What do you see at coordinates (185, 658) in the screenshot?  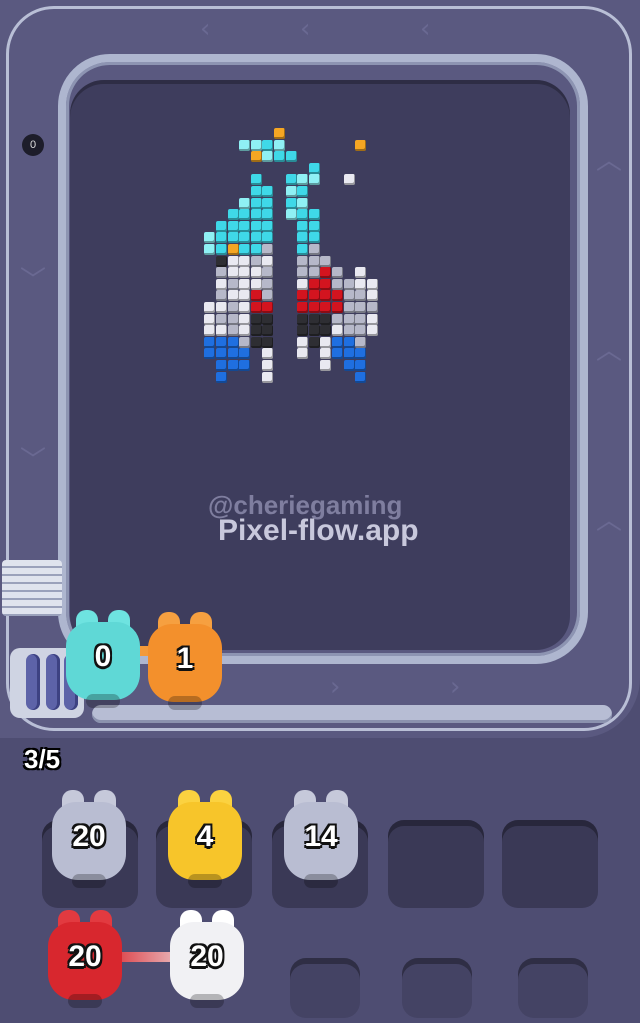 I see `pig-count: 1` at bounding box center [185, 658].